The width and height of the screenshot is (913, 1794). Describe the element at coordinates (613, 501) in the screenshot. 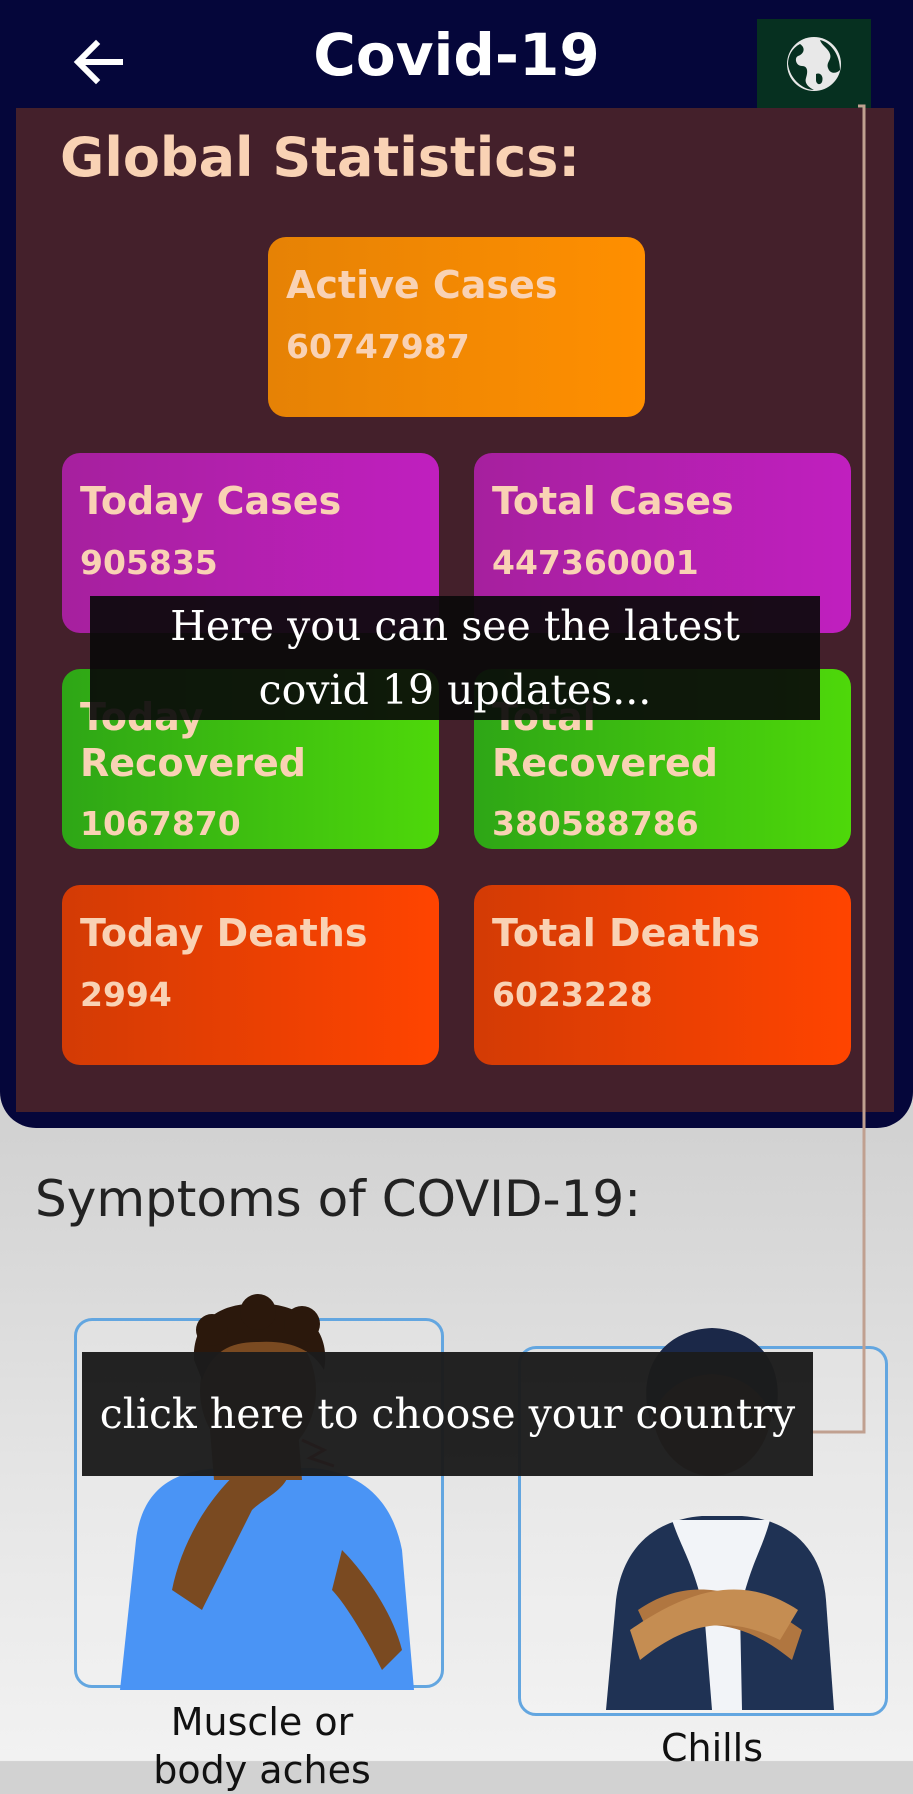

I see `total-cases-label: Total Cases` at that location.